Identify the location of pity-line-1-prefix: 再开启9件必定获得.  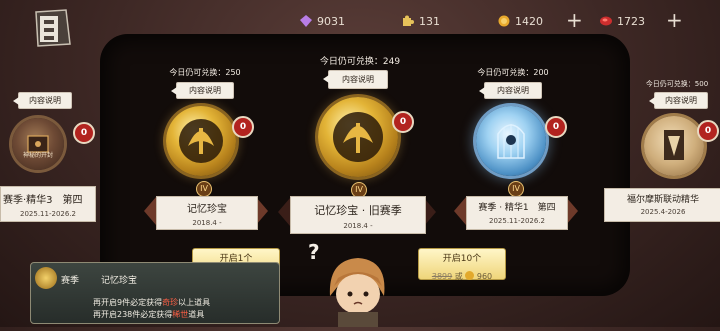
(128, 302).